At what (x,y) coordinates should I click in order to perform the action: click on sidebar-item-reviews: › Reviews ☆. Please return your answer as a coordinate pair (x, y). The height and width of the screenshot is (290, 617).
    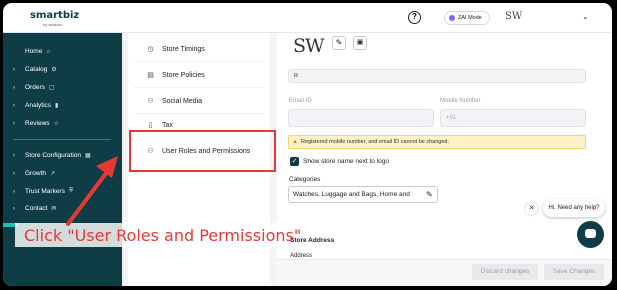
    Looking at the image, I should click on (36, 123).